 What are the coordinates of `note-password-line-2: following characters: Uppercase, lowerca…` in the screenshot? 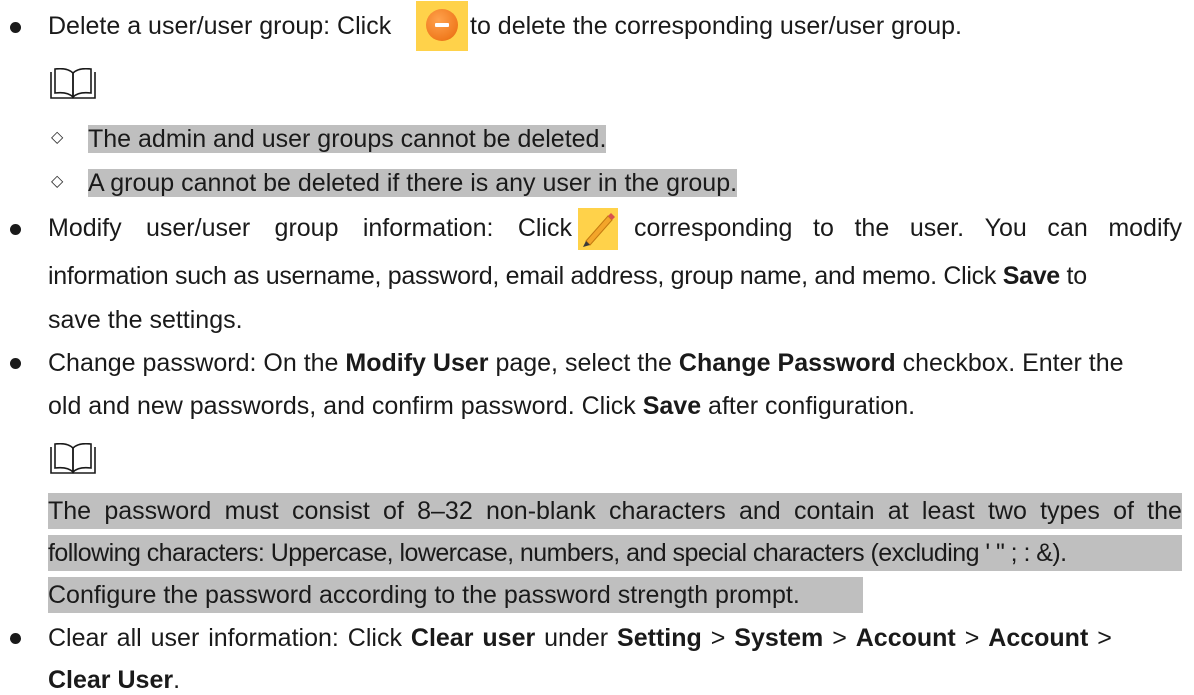 It's located at (557, 553).